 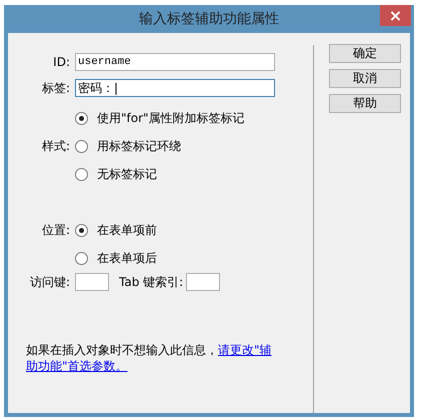 I want to click on input-field: username, so click(x=175, y=62).